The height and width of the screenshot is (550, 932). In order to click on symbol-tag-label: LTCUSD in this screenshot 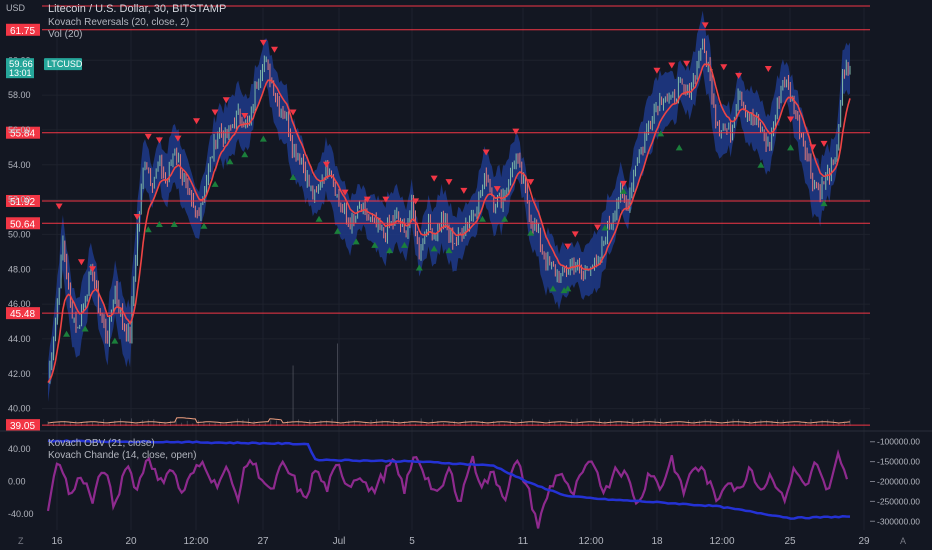, I will do `click(65, 64)`.